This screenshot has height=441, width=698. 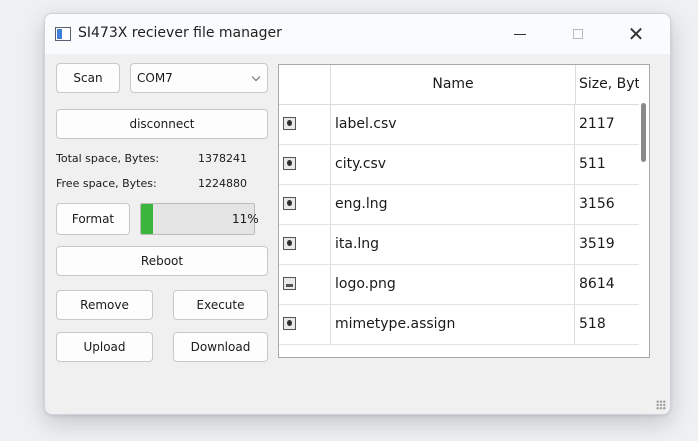 I want to click on format-button: Format, so click(x=93, y=219).